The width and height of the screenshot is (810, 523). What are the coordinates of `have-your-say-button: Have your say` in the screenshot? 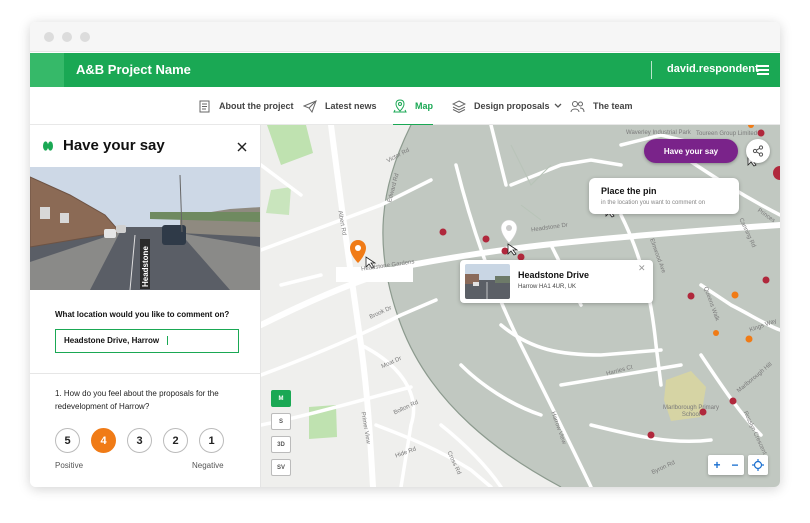 It's located at (691, 151).